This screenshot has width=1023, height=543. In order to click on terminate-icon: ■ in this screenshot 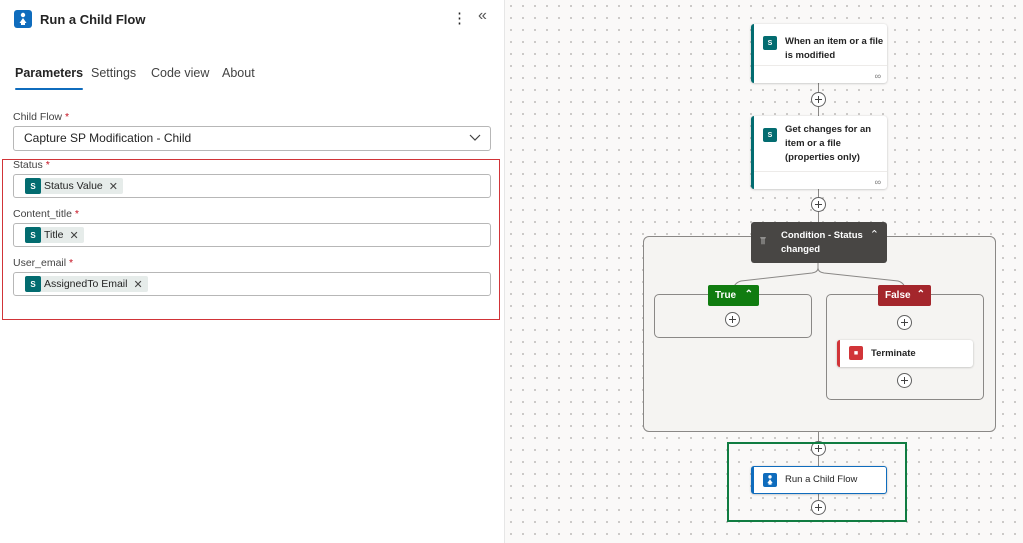, I will do `click(856, 353)`.